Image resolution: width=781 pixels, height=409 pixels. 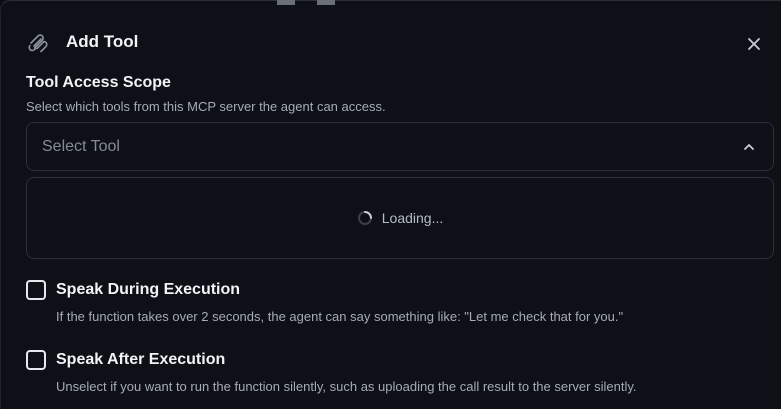 I want to click on close-icon, so click(x=754, y=44).